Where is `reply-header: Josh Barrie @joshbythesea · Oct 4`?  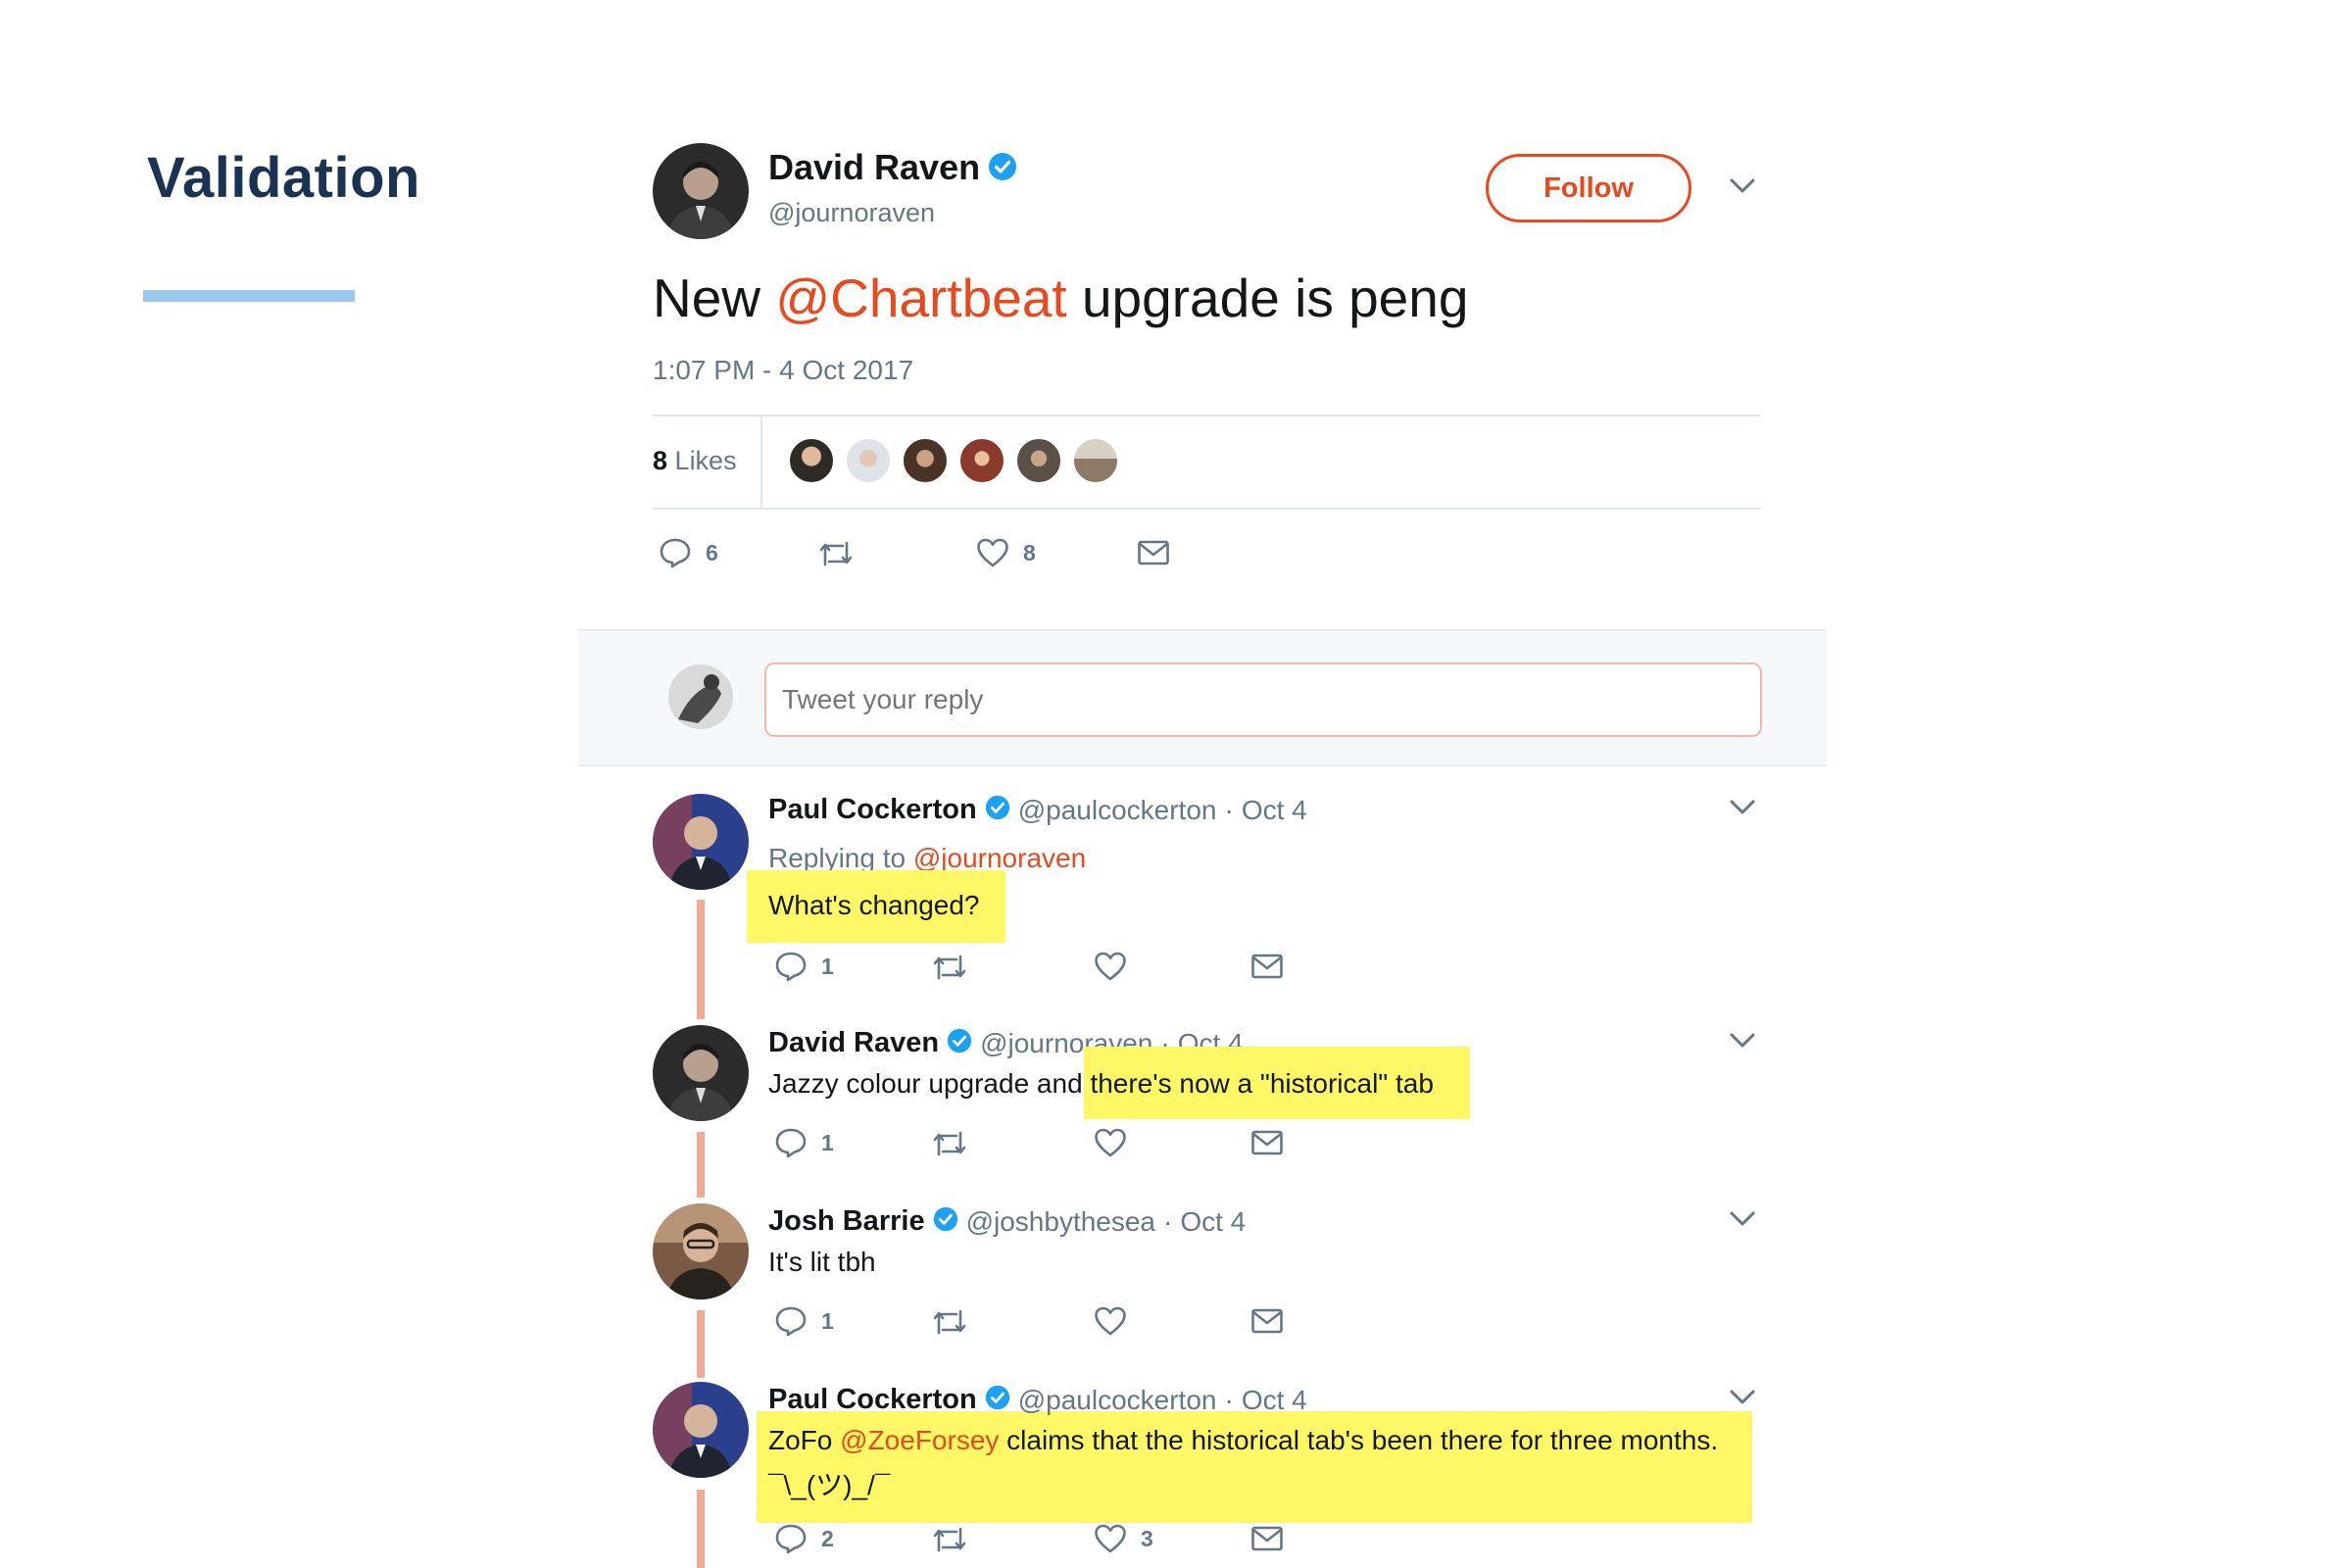
reply-header: Josh Barrie @joshbythesea · Oct 4 is located at coordinates (1007, 1221).